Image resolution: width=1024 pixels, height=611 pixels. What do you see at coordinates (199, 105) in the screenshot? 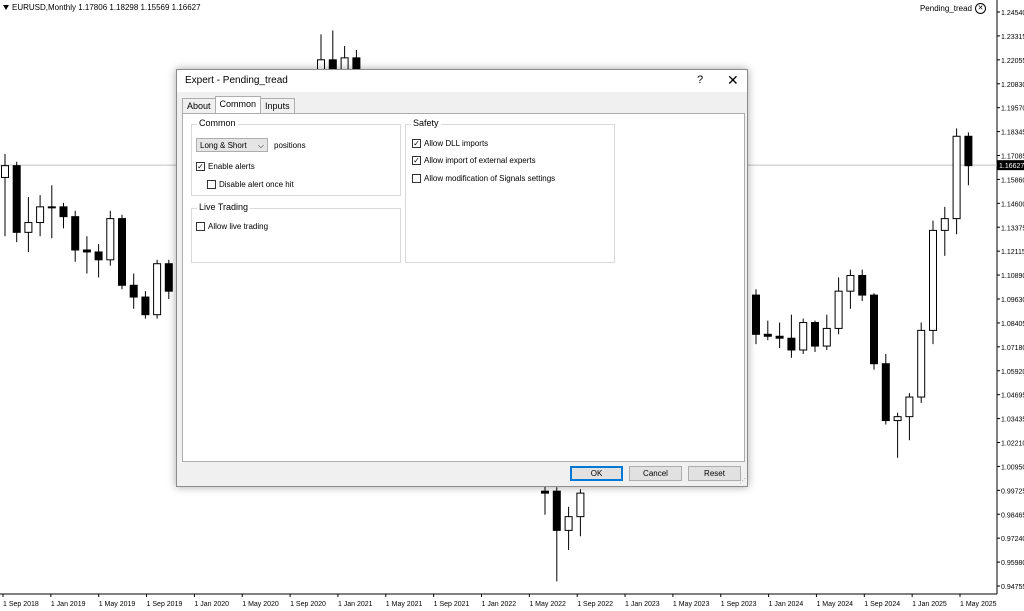
I see `tab-about: About` at bounding box center [199, 105].